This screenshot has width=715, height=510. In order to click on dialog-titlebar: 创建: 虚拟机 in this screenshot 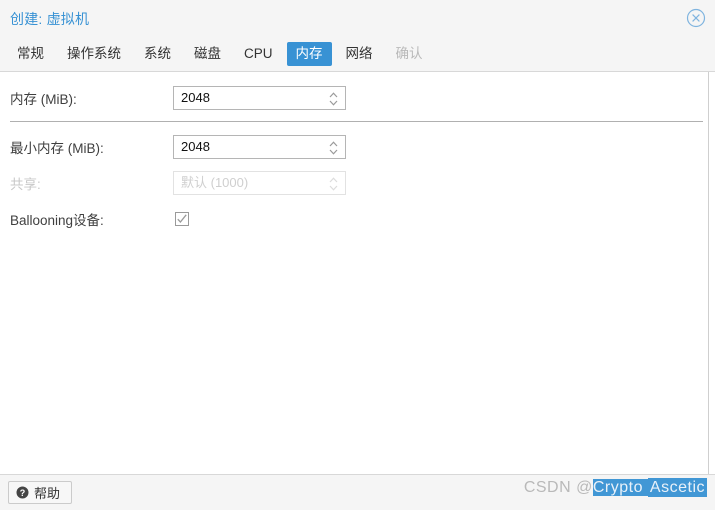, I will do `click(357, 18)`.